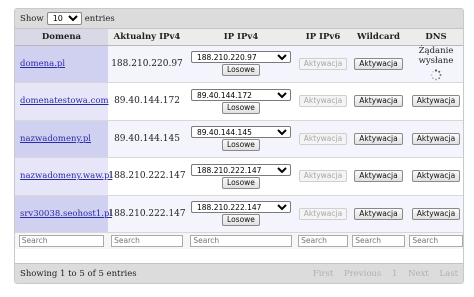 The height and width of the screenshot is (297, 474). Describe the element at coordinates (323, 37) in the screenshot. I see `column-header-ip-ipv6: IP IPv6` at that location.